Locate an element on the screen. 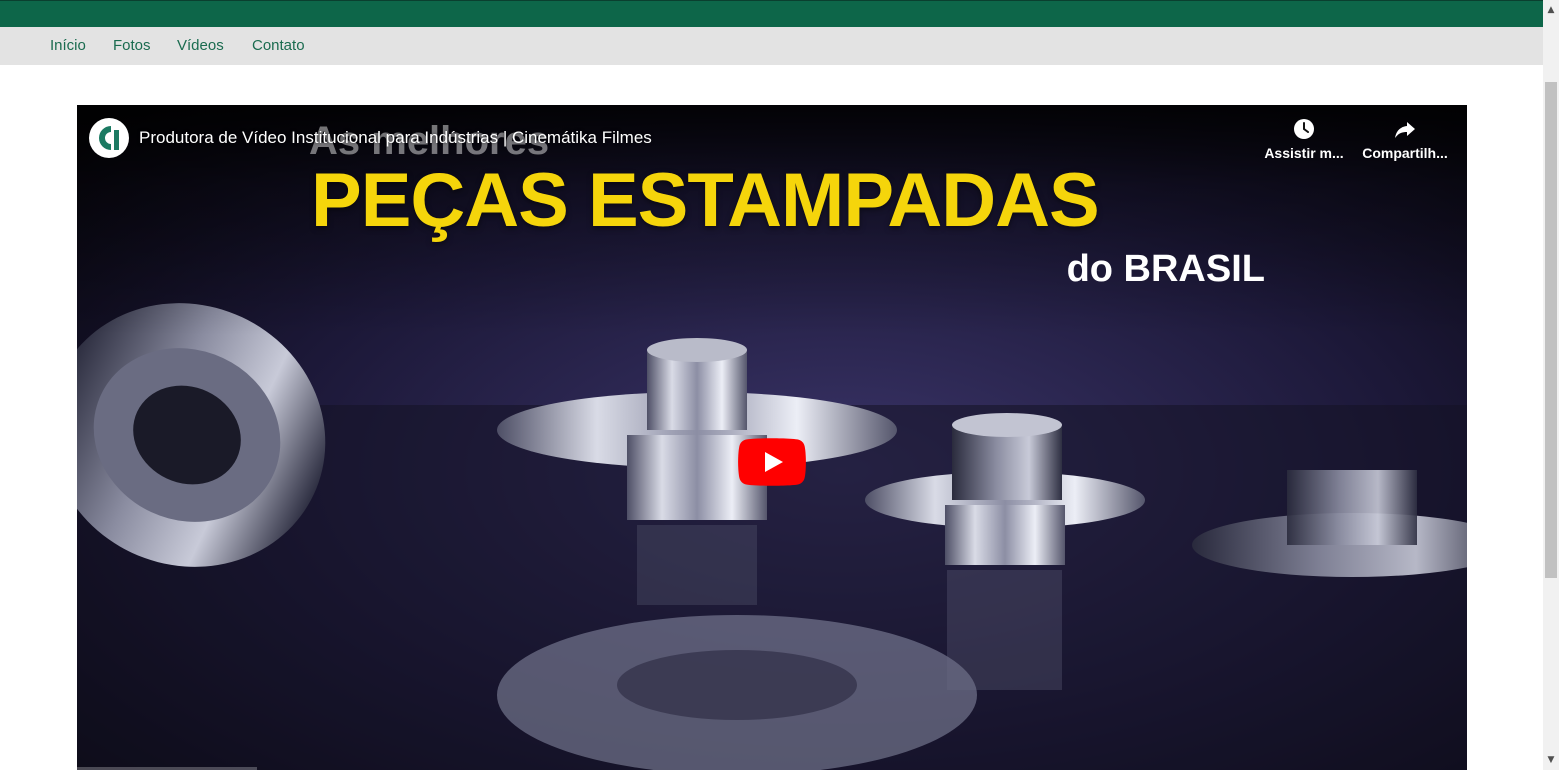  scroll-up-icon: ▲ is located at coordinates (1551, 10).